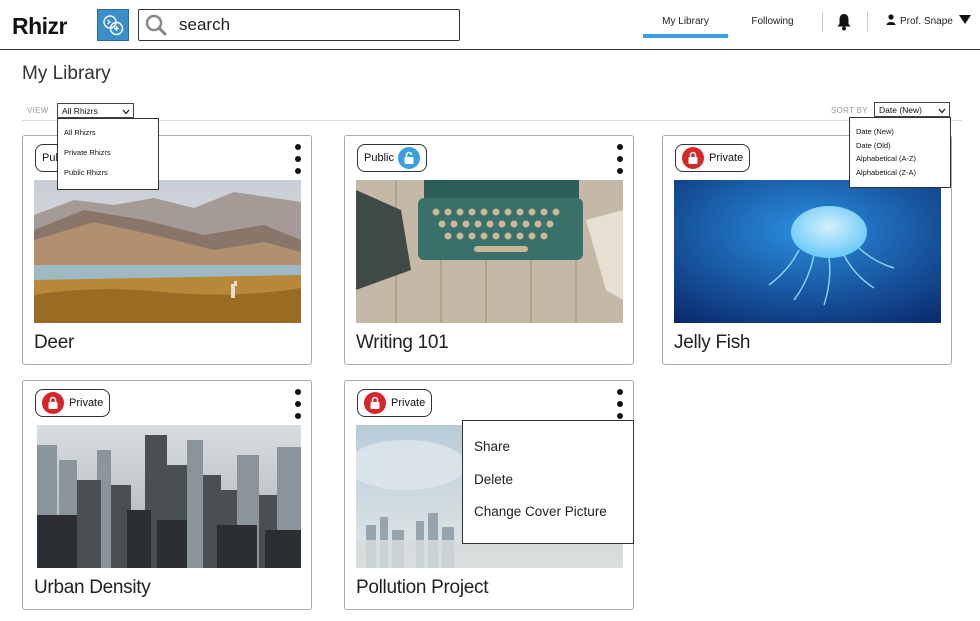 This screenshot has width=980, height=621. I want to click on user-menu: Prof. Snape, so click(928, 21).